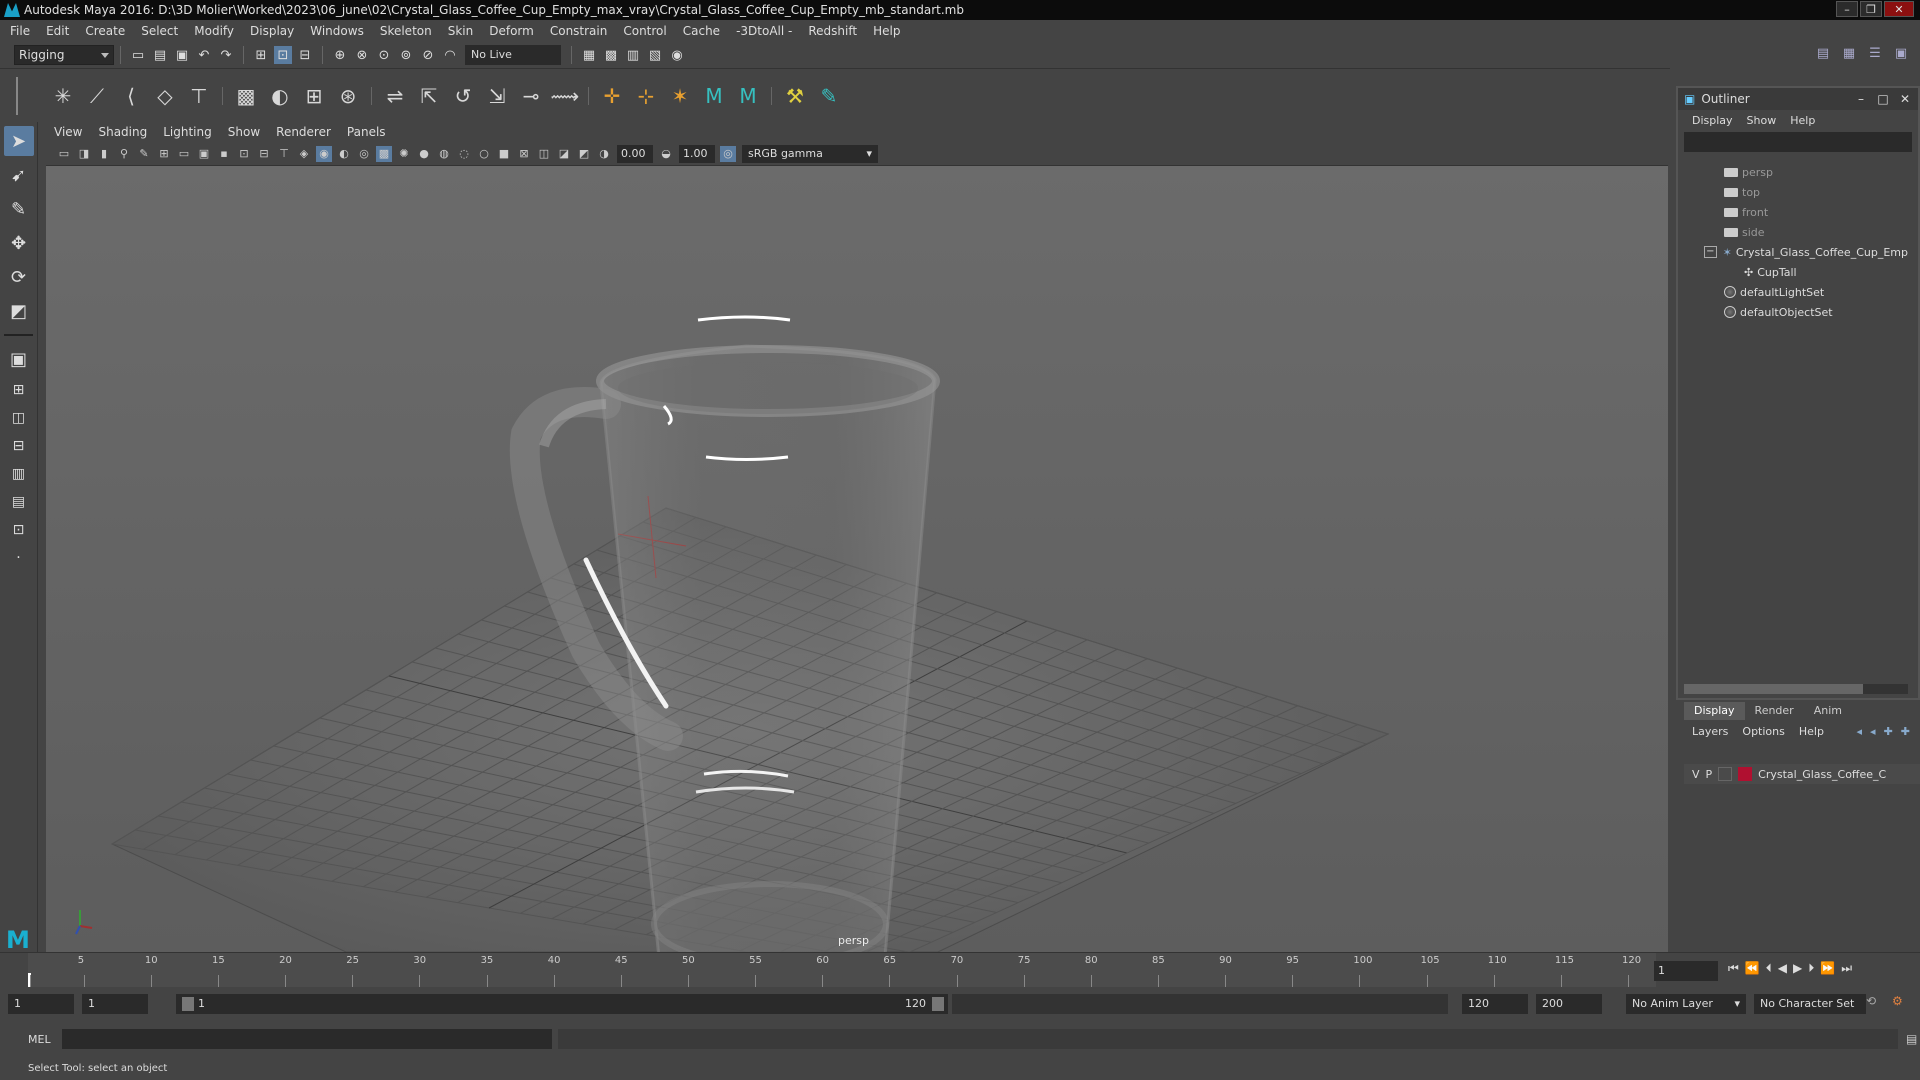  What do you see at coordinates (680, 96) in the screenshot?
I see `character-icon: ✶` at bounding box center [680, 96].